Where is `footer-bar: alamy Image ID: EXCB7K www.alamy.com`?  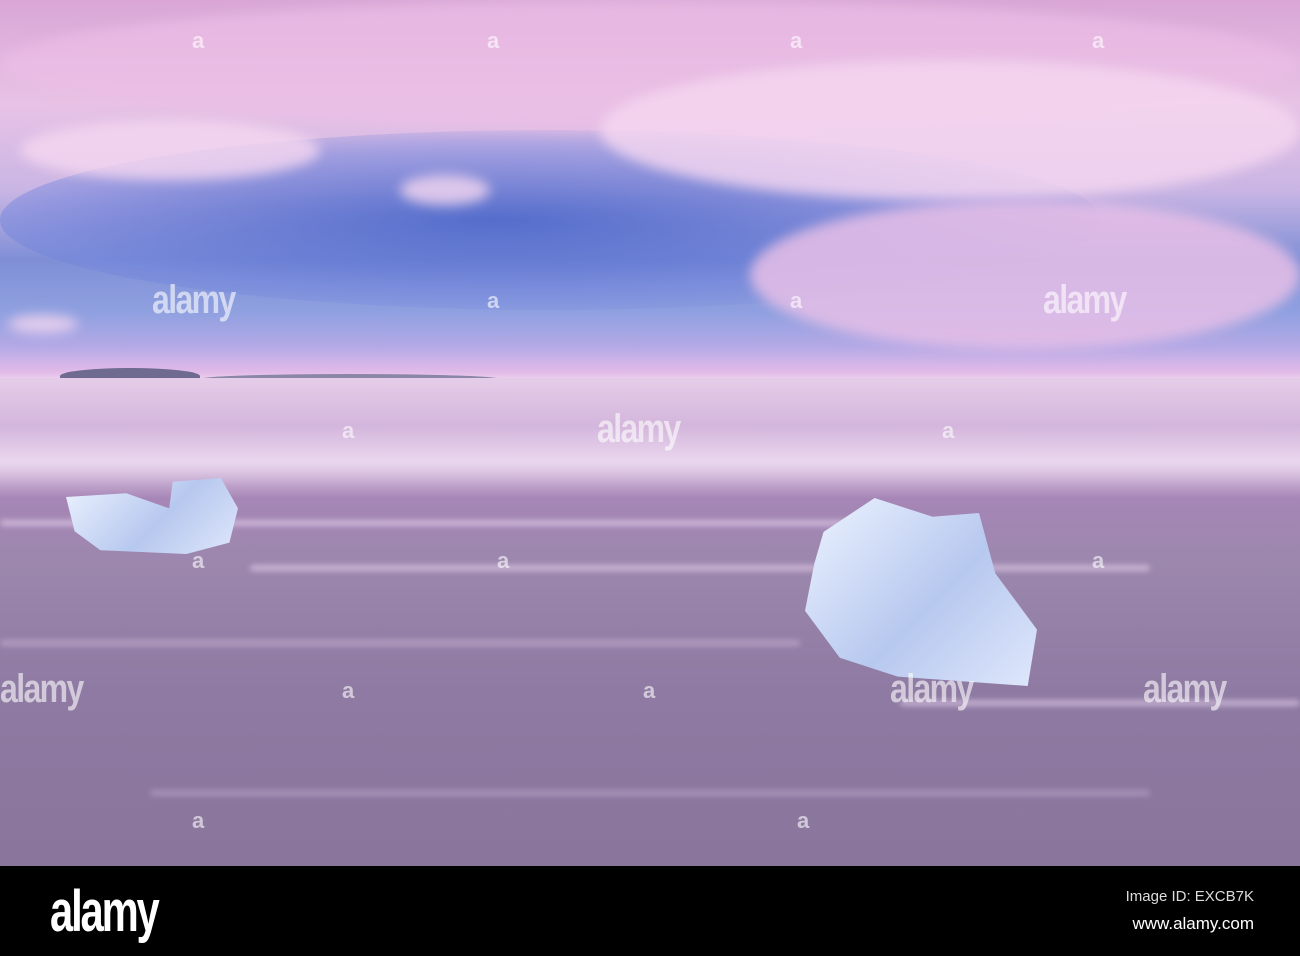 footer-bar: alamy Image ID: EXCB7K www.alamy.com is located at coordinates (650, 911).